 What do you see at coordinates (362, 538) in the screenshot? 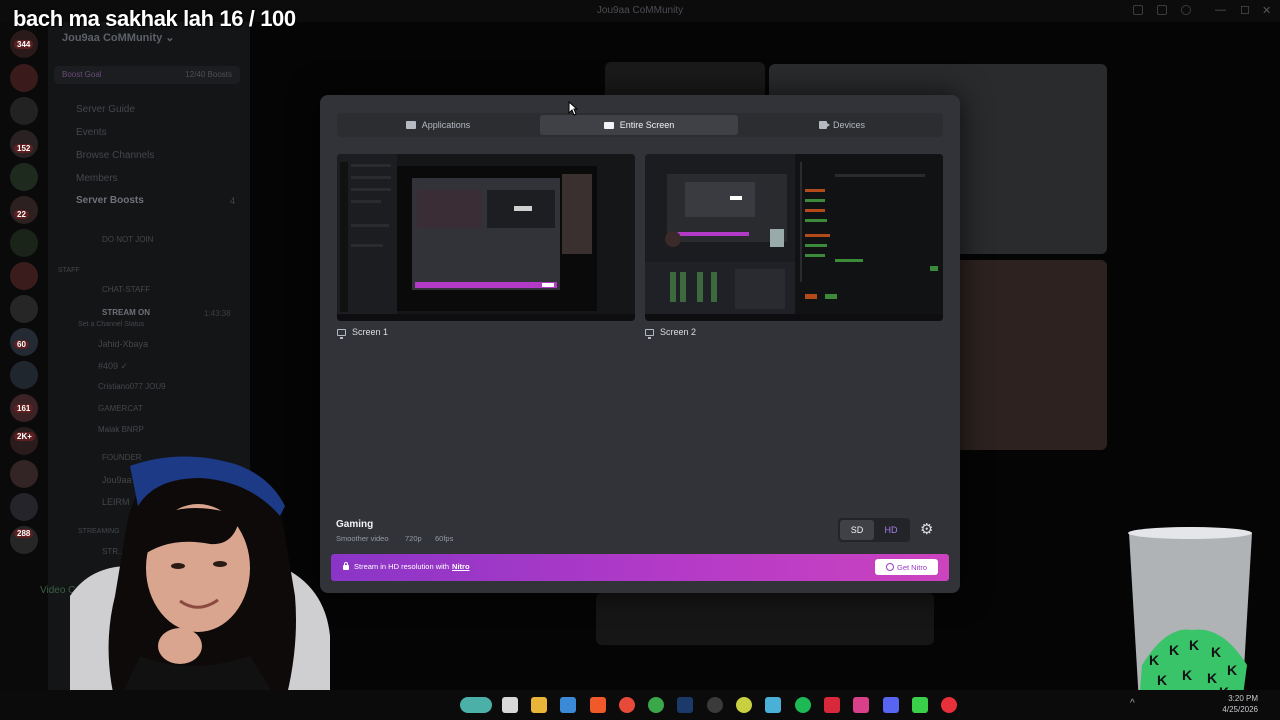
I see `quality-subtitle: Smoother video` at bounding box center [362, 538].